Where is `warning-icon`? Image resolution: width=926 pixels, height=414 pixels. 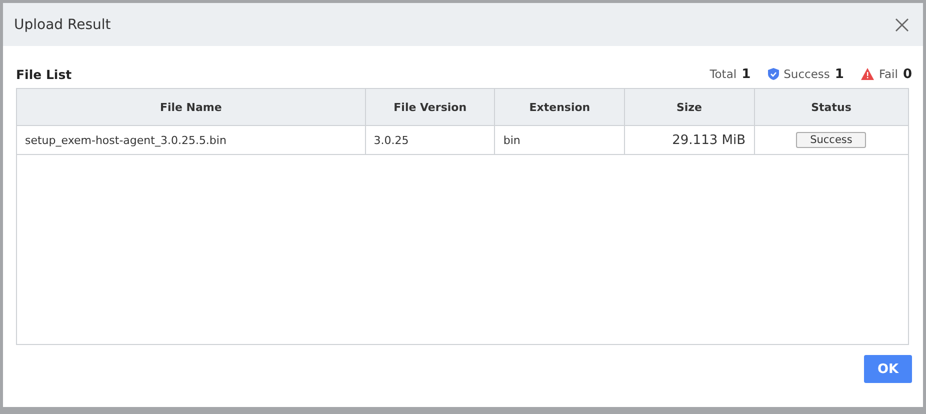 warning-icon is located at coordinates (867, 74).